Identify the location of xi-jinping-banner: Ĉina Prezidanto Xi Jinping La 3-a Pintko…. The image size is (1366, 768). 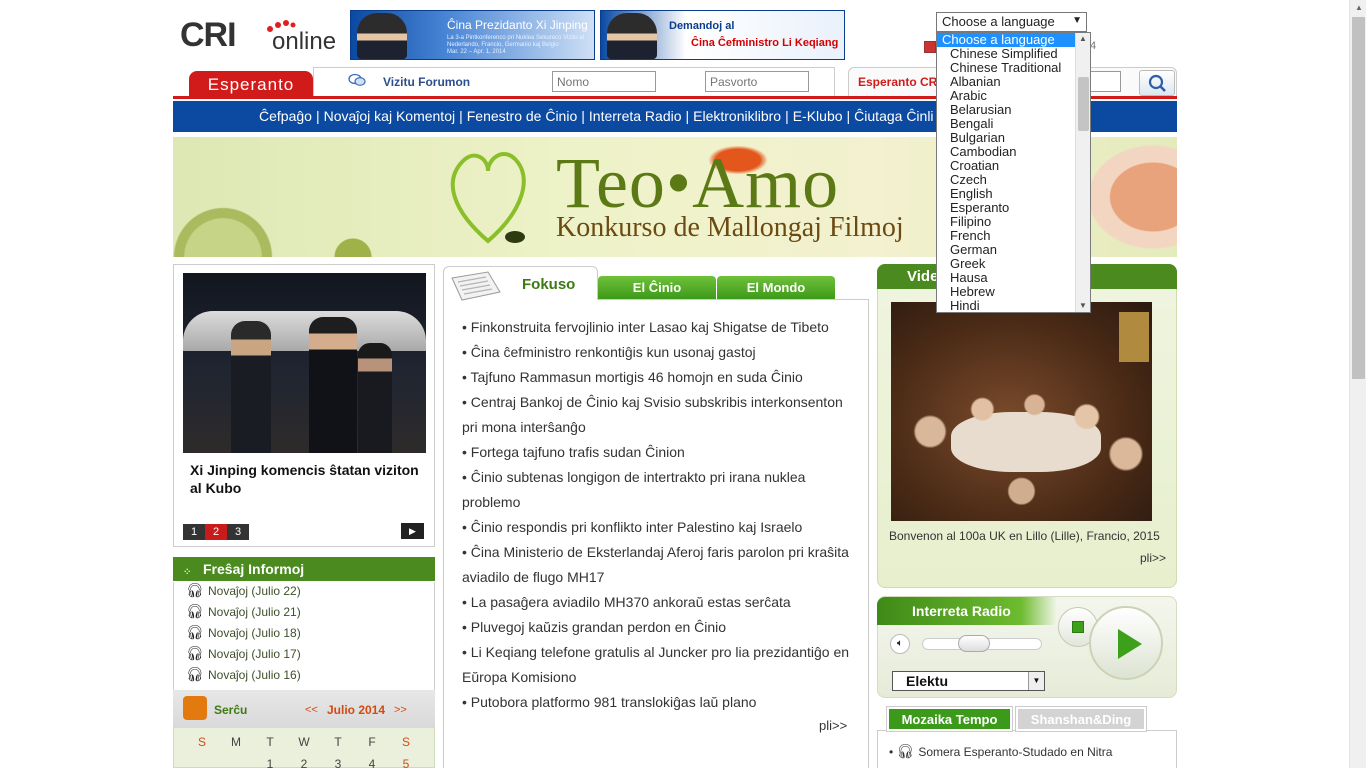
(472, 35).